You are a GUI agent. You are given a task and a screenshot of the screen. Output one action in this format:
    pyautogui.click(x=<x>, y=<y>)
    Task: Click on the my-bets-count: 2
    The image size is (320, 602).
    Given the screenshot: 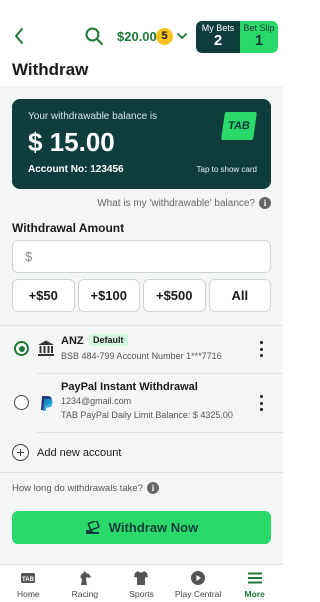 What is the action you would take?
    pyautogui.click(x=218, y=40)
    